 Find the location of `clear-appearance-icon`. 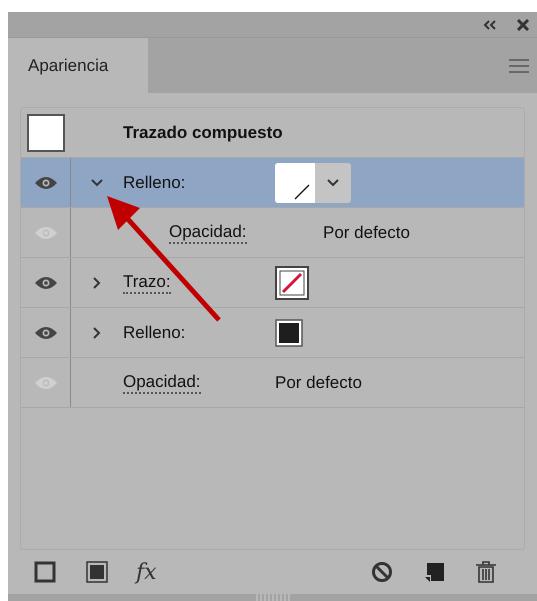

clear-appearance-icon is located at coordinates (382, 572).